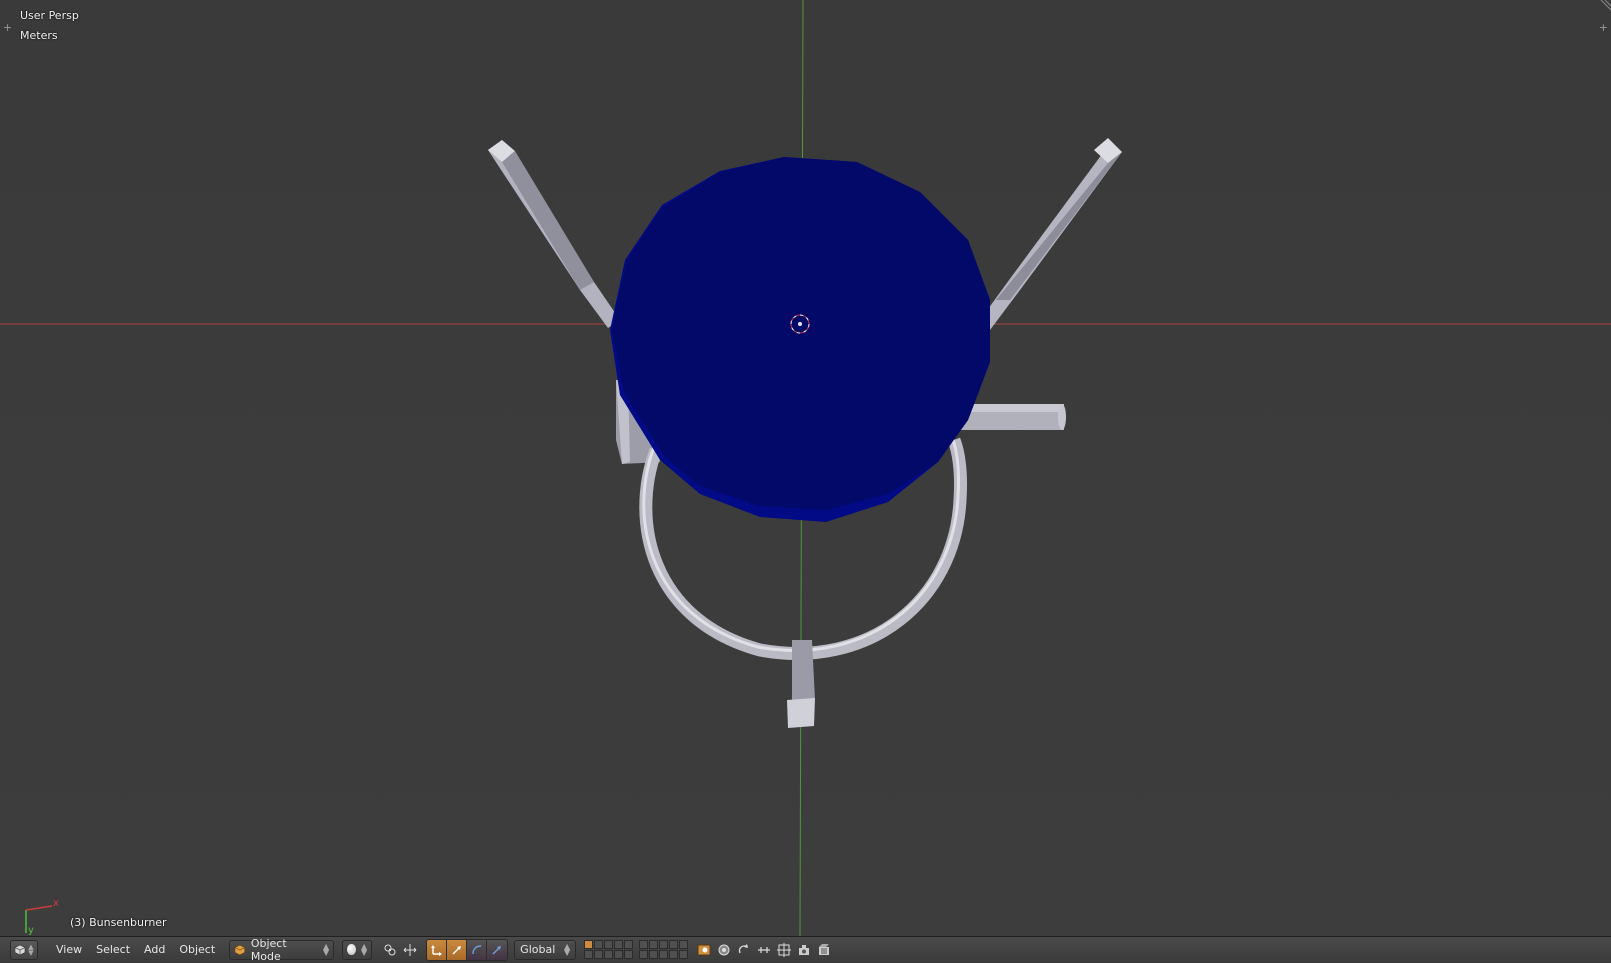  I want to click on manipulator-toggle-icon, so click(410, 950).